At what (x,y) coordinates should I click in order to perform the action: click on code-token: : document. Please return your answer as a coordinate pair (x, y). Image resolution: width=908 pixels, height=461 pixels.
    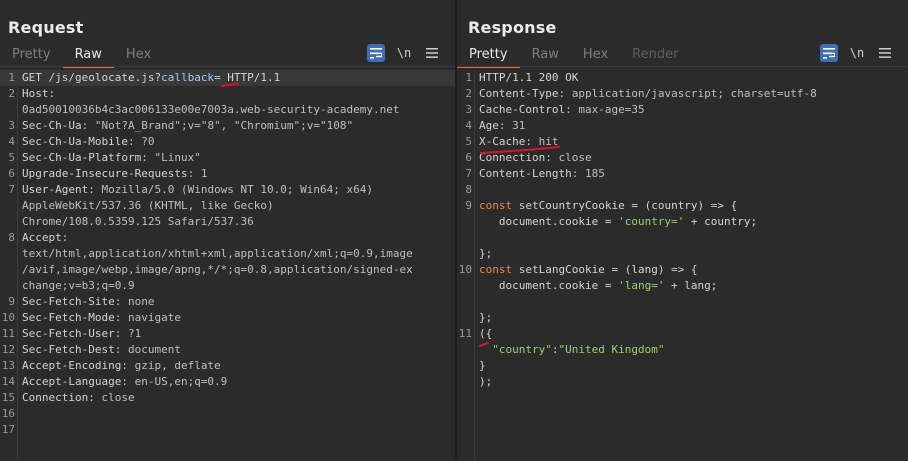
    Looking at the image, I should click on (147, 349).